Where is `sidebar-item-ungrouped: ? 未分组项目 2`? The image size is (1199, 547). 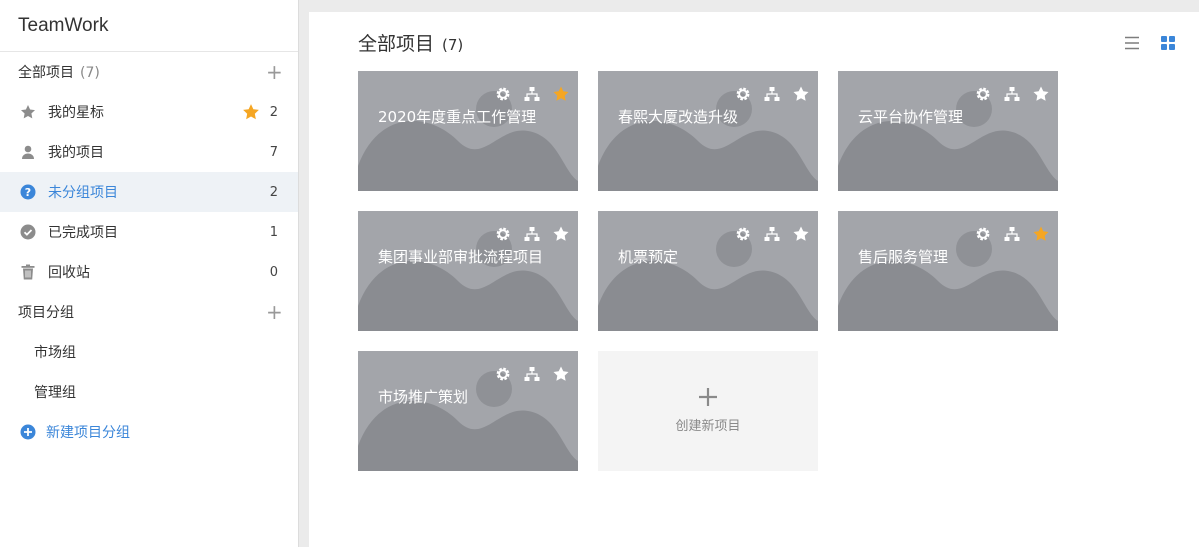 sidebar-item-ungrouped: ? 未分组项目 2 is located at coordinates (149, 192).